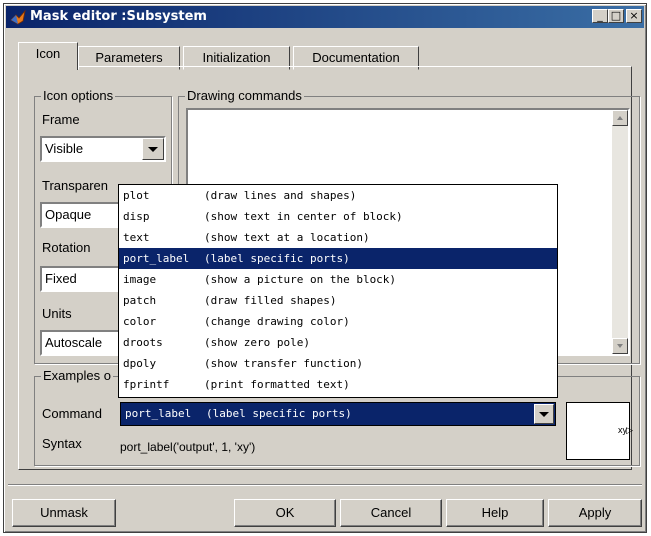 This screenshot has height=536, width=651. What do you see at coordinates (143, 342) in the screenshot?
I see `command-option-keyword: droots` at bounding box center [143, 342].